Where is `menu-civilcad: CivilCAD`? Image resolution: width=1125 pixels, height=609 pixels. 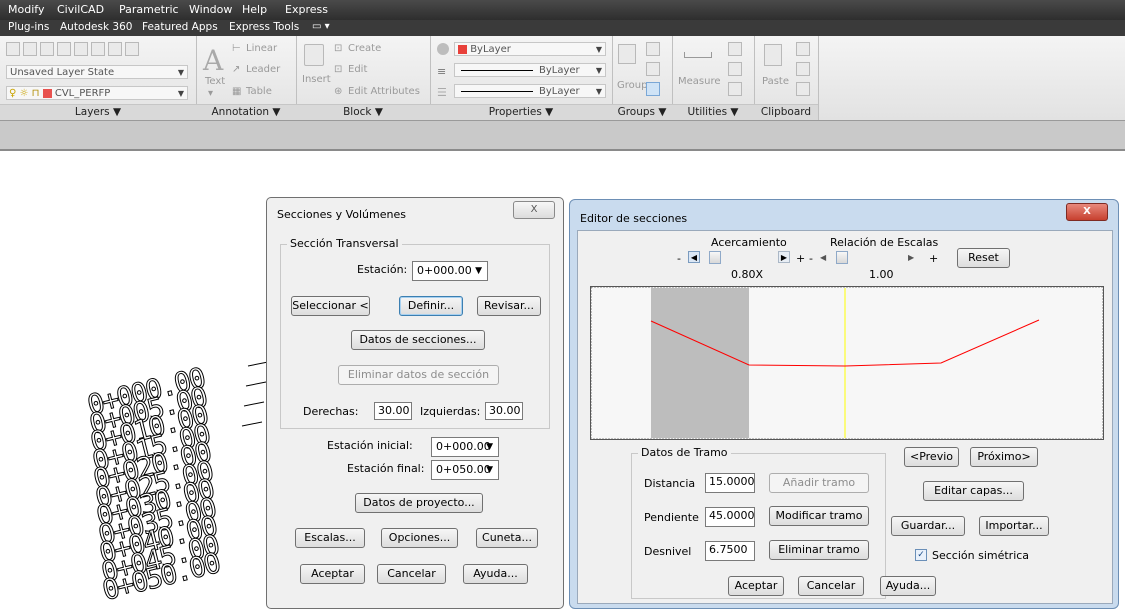
menu-civilcad: CivilCAD is located at coordinates (80, 9).